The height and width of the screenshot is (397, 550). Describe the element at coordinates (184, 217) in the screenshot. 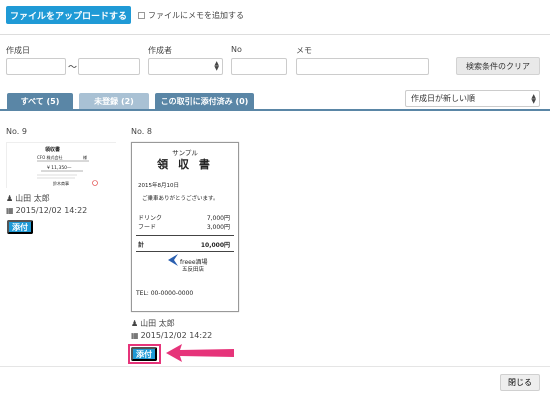

I see `receipt-item: ドリンク 7,000円` at that location.